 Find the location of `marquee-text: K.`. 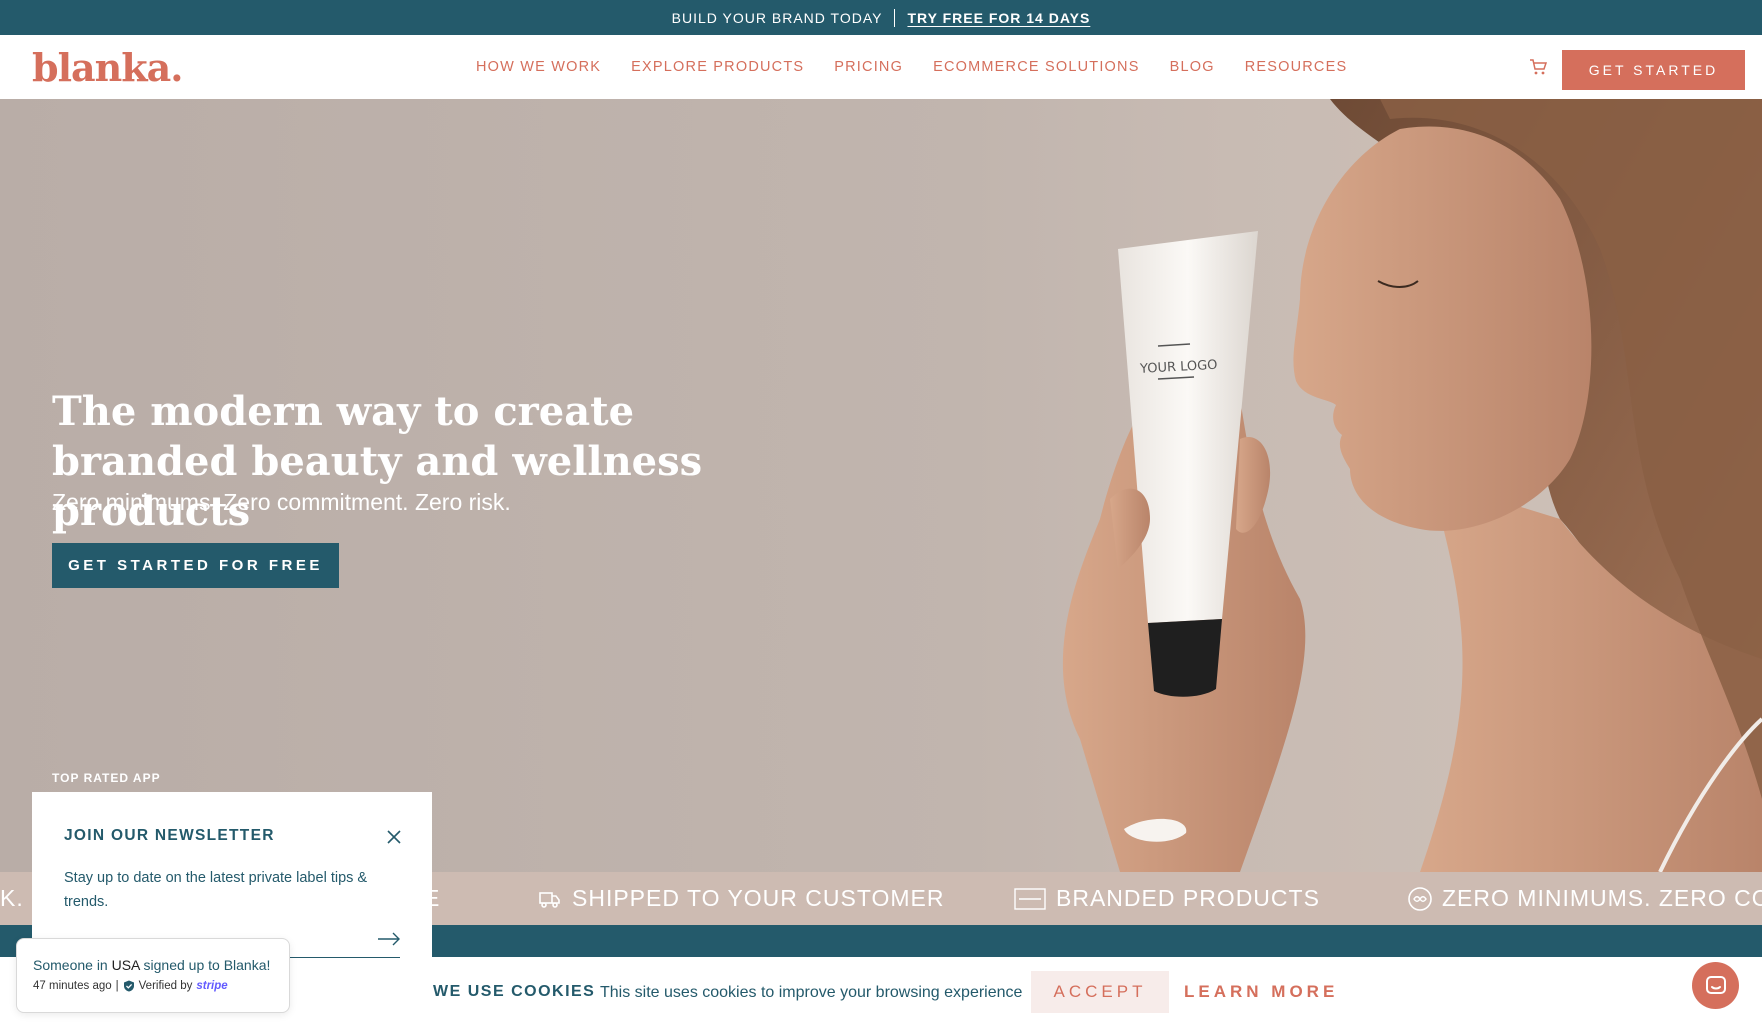

marquee-text: K. is located at coordinates (12, 898).